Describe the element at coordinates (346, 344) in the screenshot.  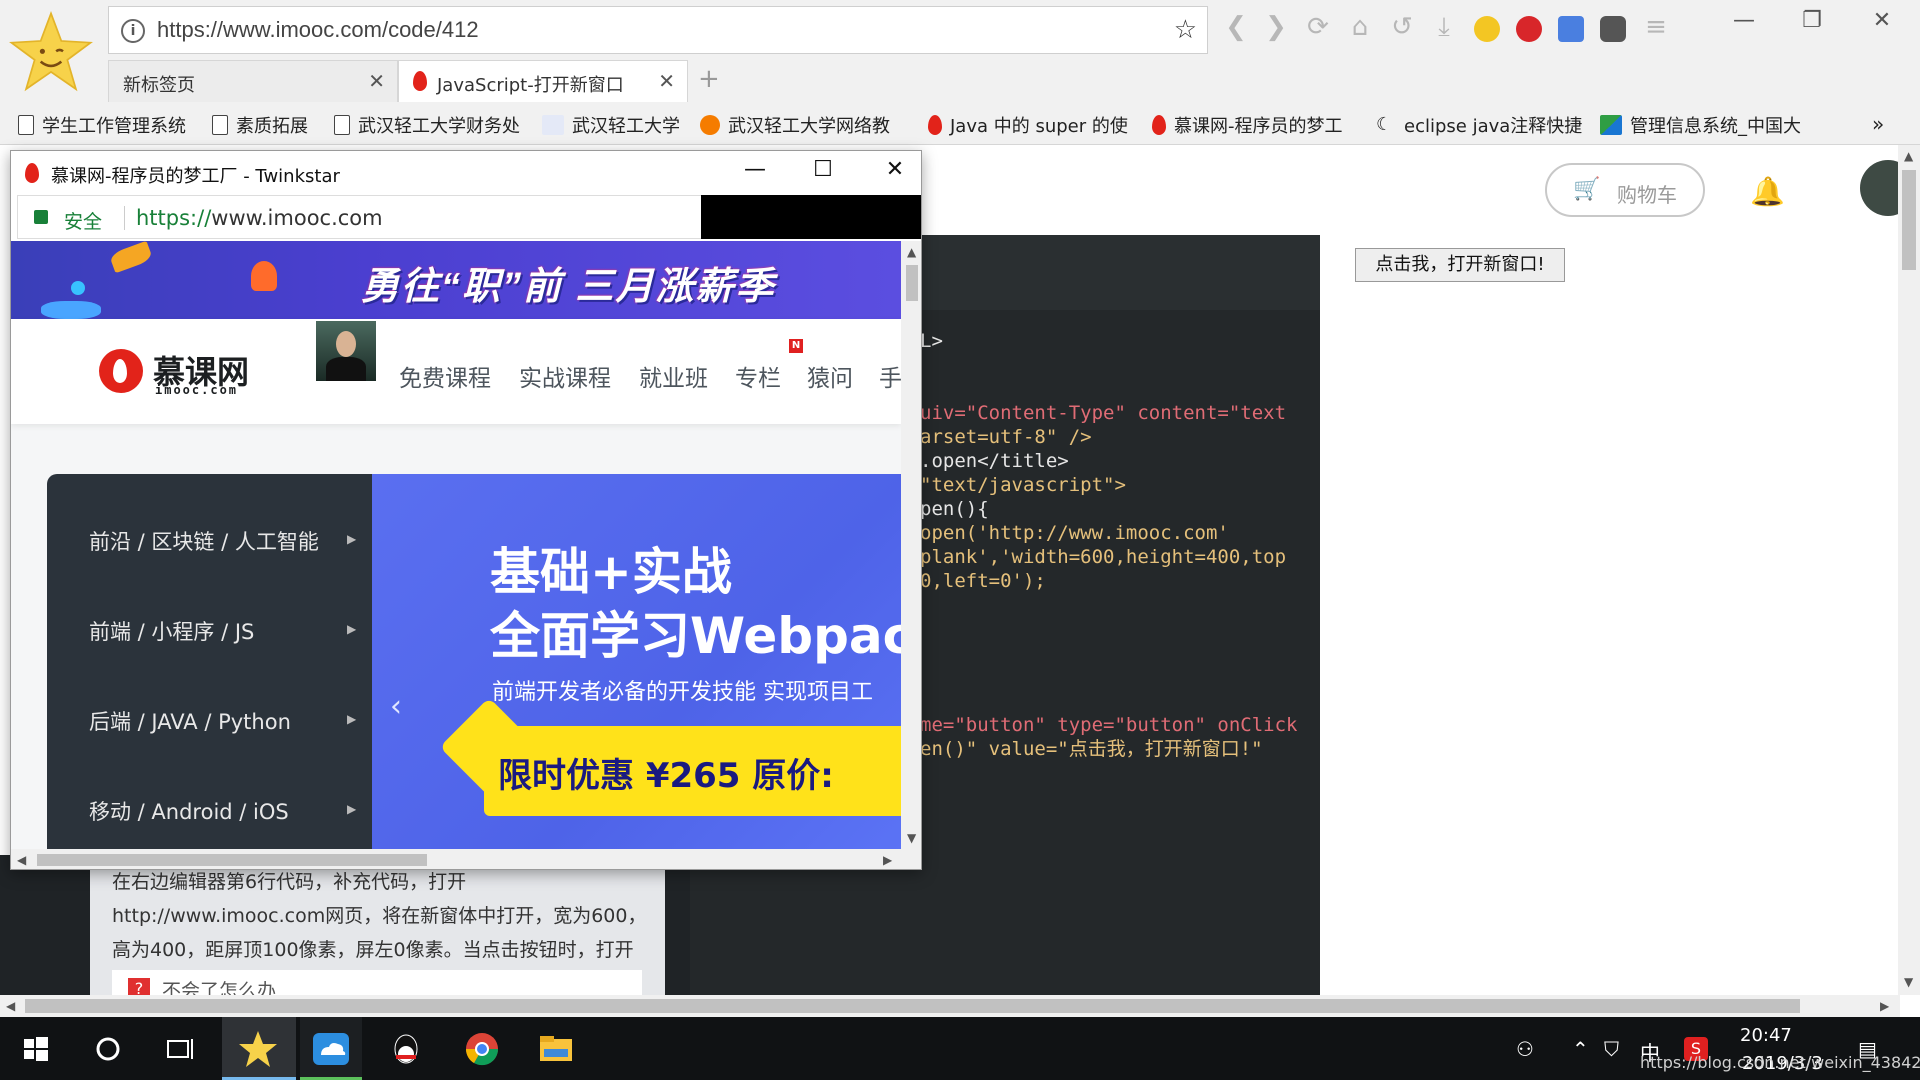
I see `photo-face` at that location.